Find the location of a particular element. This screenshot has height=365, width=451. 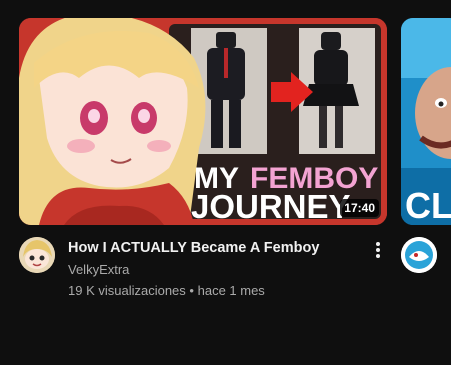

upload-age: hace 1 mes is located at coordinates (231, 290).